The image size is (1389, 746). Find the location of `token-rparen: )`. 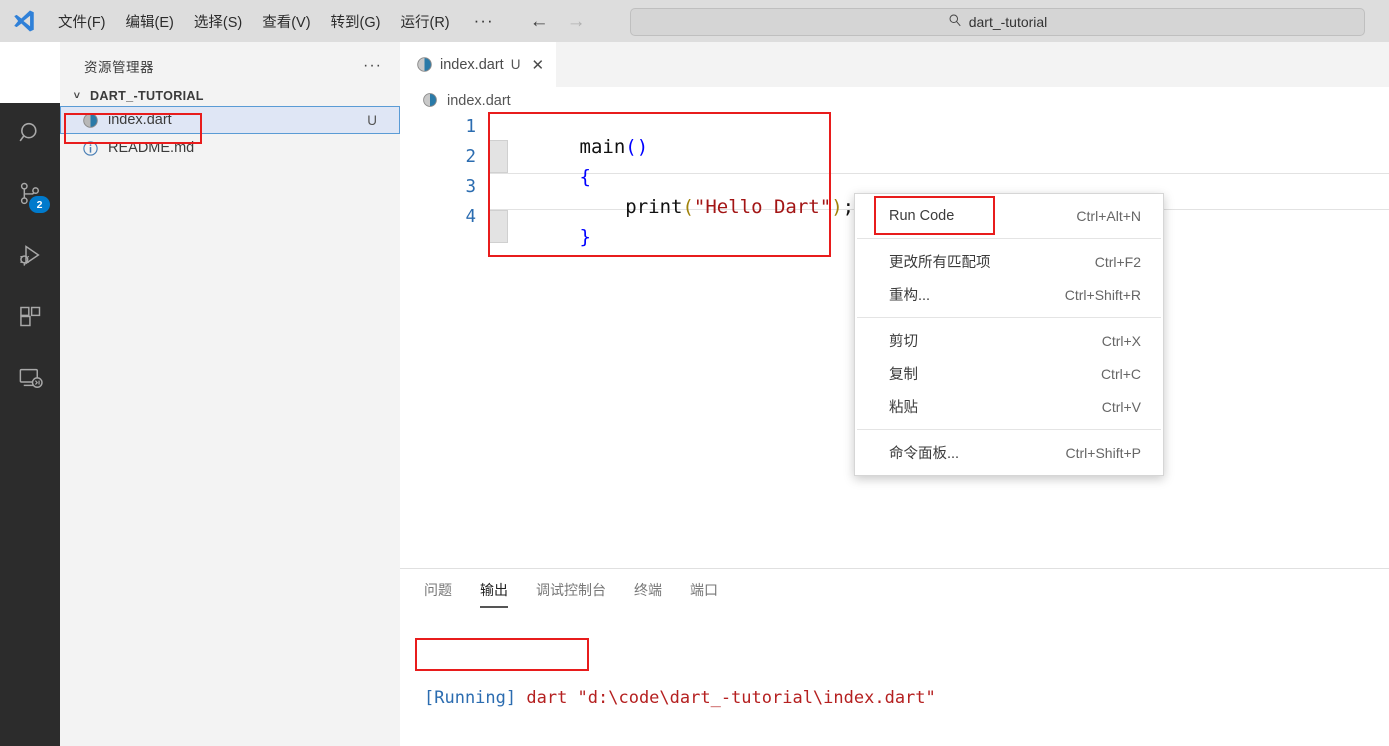

token-rparen: ) is located at coordinates (837, 207).